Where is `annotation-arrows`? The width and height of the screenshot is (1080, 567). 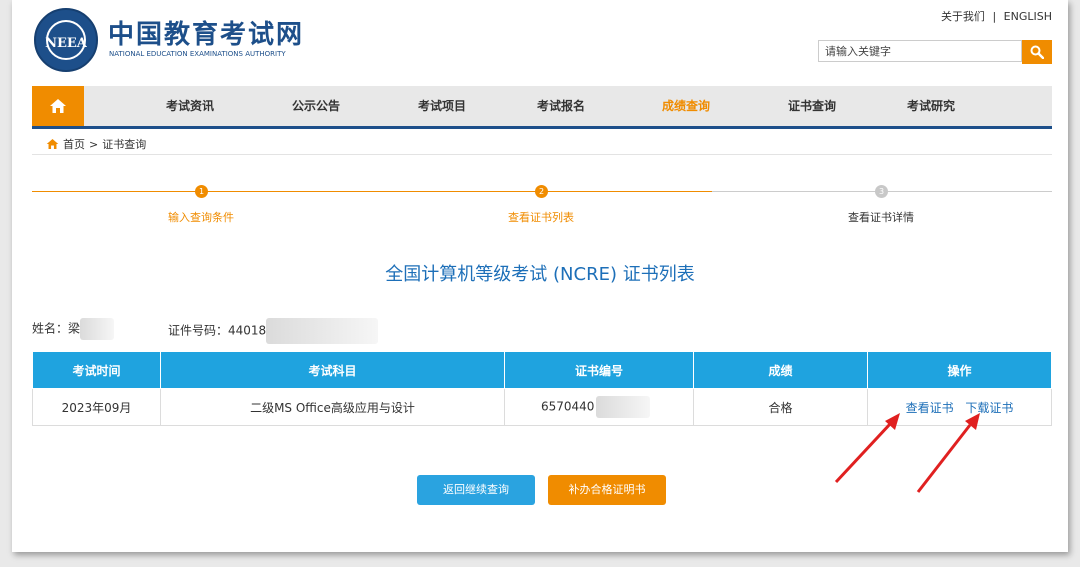 annotation-arrows is located at coordinates (907, 453).